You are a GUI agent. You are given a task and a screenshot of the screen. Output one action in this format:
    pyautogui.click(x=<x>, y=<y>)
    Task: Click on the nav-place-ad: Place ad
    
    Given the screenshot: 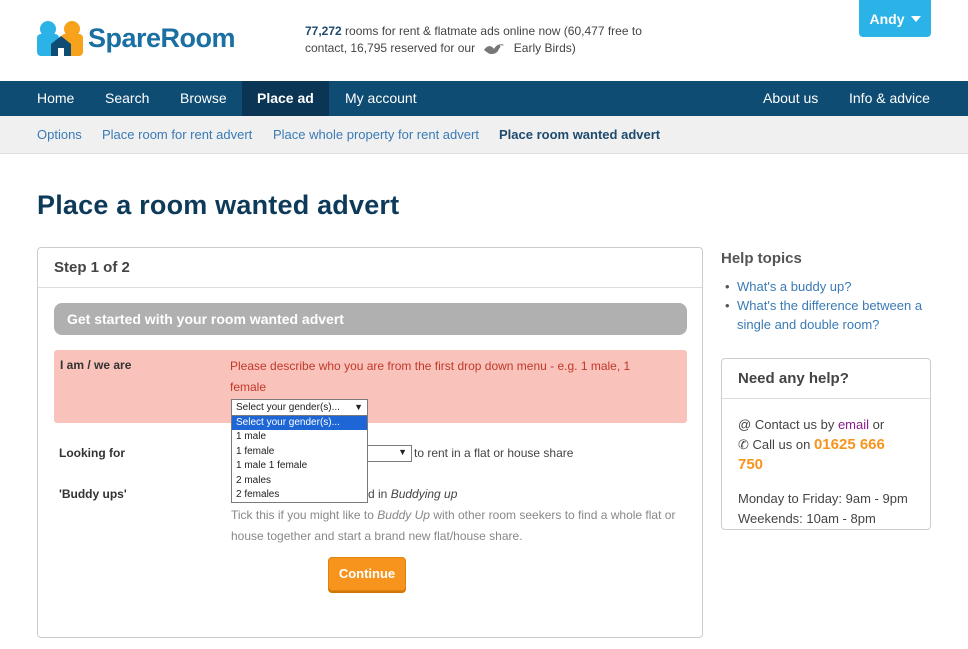 What is the action you would take?
    pyautogui.click(x=285, y=98)
    